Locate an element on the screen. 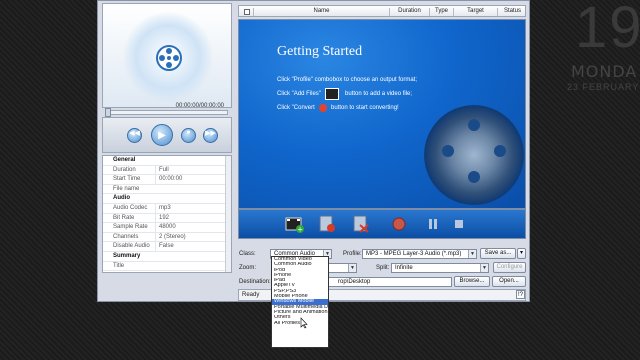 The height and width of the screenshot is (360, 640). instruction-line-3b: button to start converting! is located at coordinates (365, 108).